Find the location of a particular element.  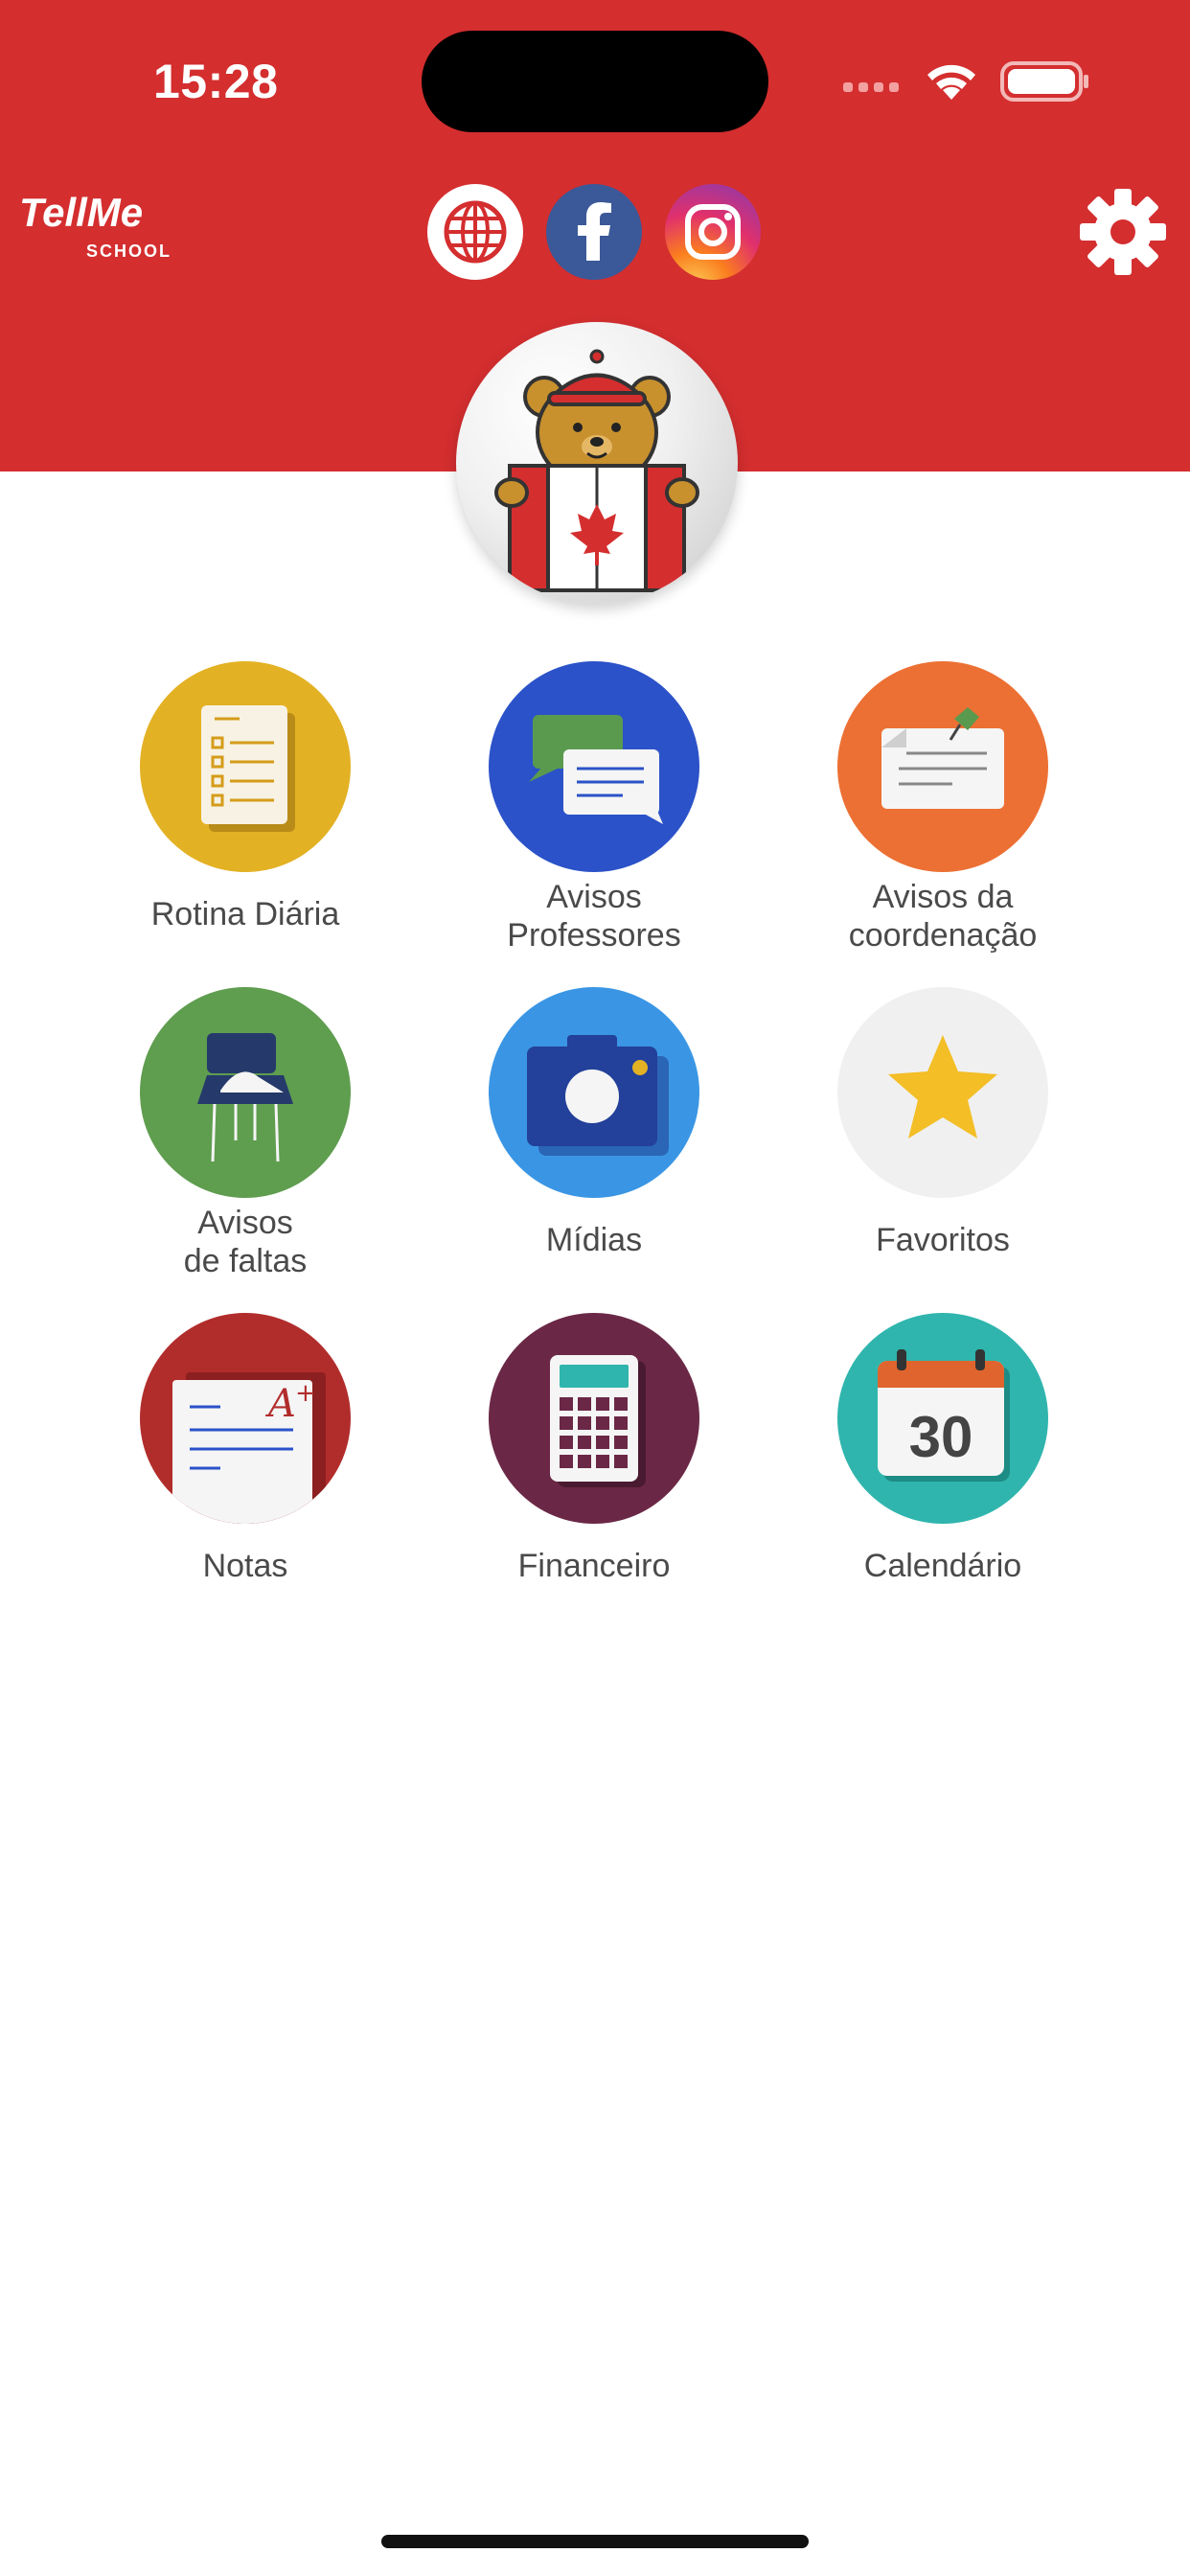

notas-circle: A + is located at coordinates (246, 1418).